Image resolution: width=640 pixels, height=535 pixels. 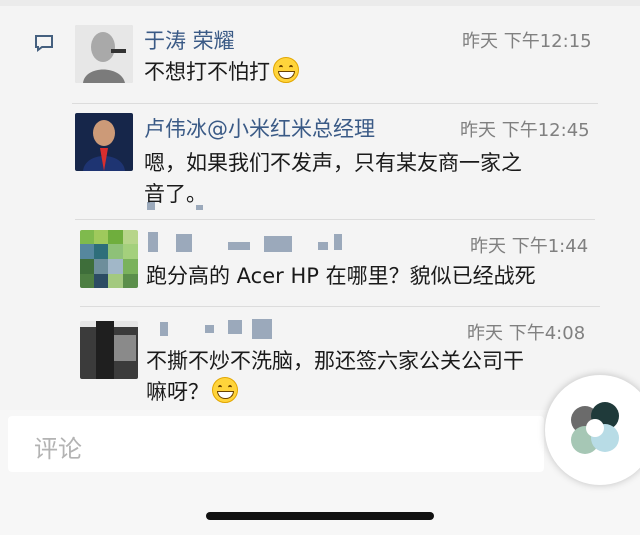 What do you see at coordinates (177, 392) in the screenshot?
I see `comment-text-line: 嘛呀？` at bounding box center [177, 392].